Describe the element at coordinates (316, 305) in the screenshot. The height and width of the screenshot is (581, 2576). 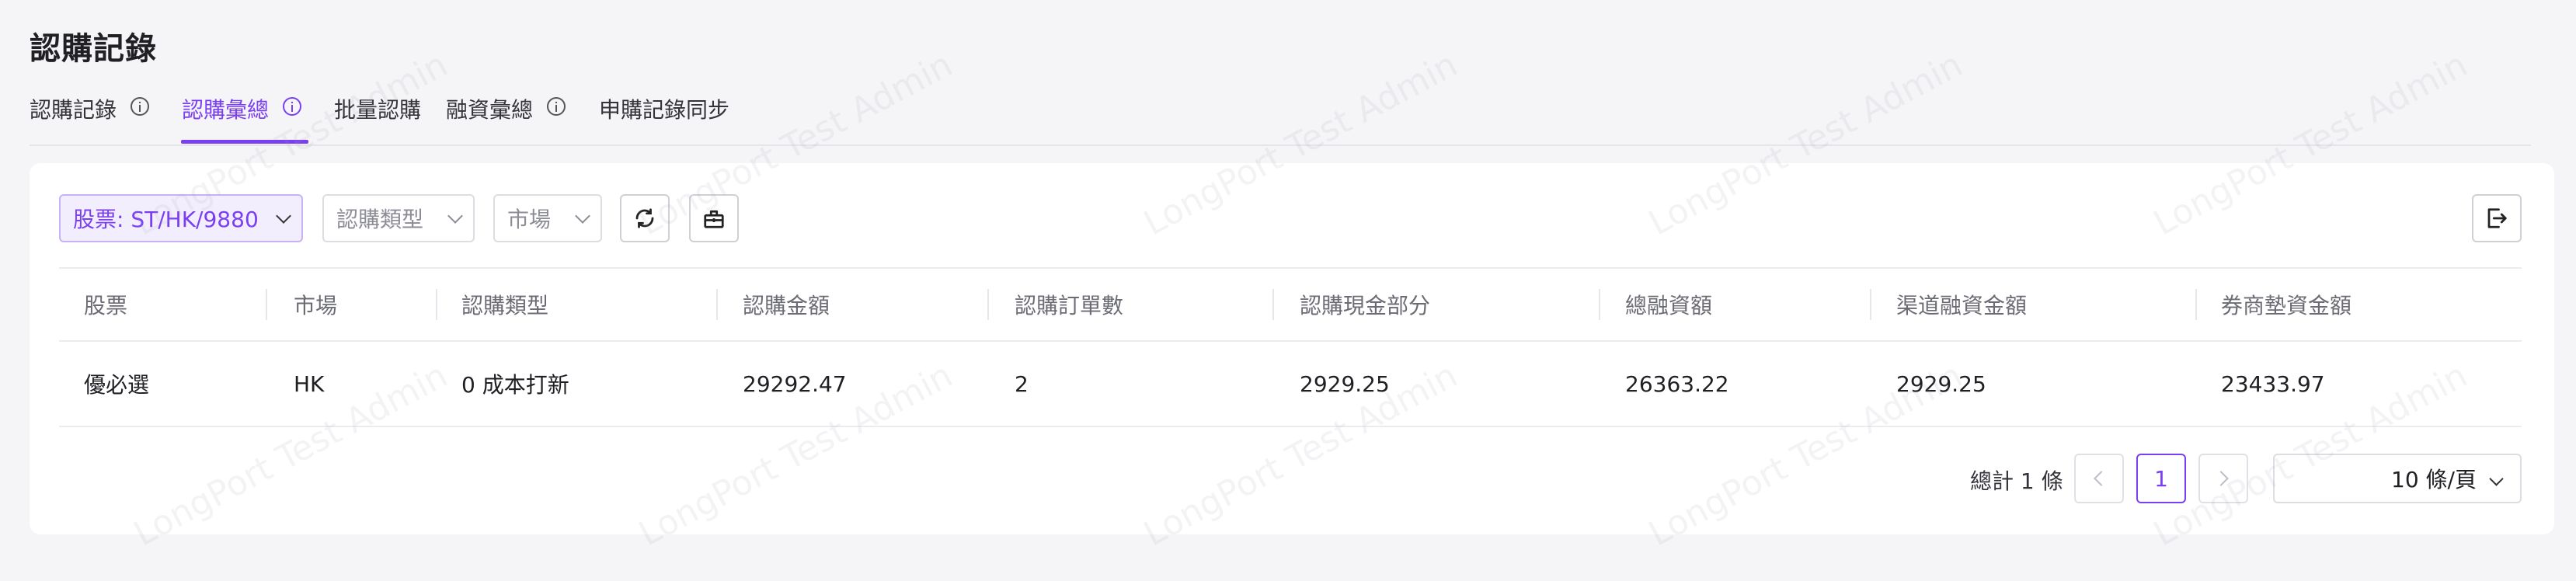
I see `column-header: 市場` at that location.